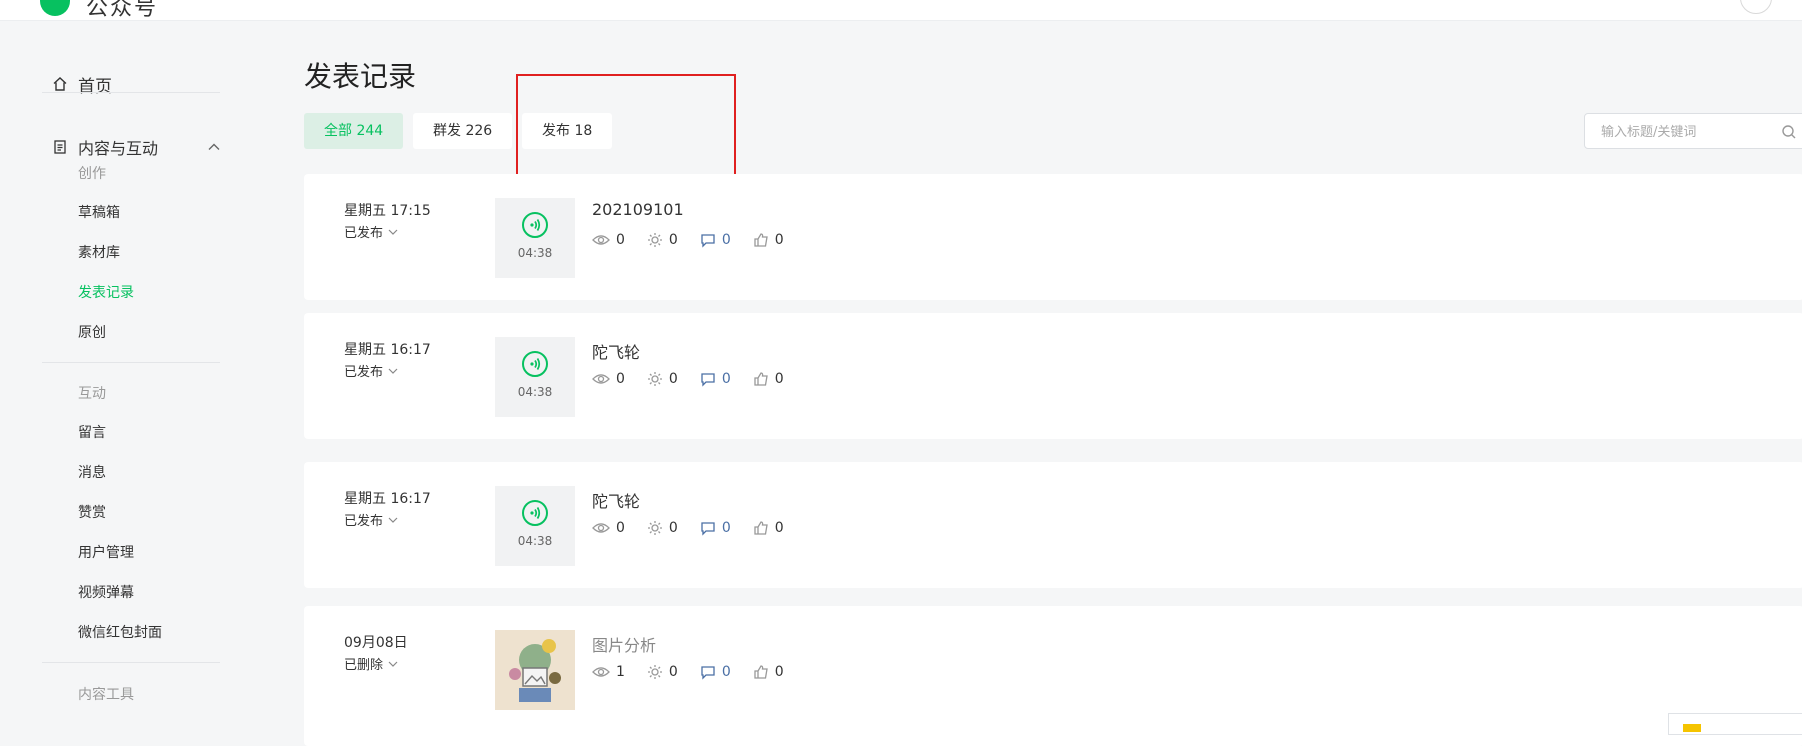  I want to click on sidebar-item-home: 首页, so click(82, 84).